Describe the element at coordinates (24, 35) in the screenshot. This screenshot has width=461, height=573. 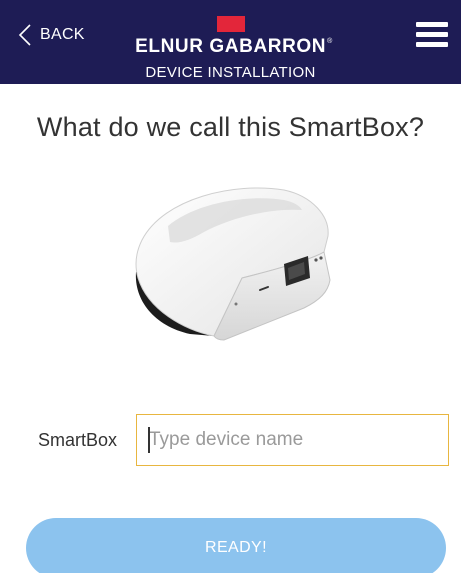
I see `chevron-left-icon` at that location.